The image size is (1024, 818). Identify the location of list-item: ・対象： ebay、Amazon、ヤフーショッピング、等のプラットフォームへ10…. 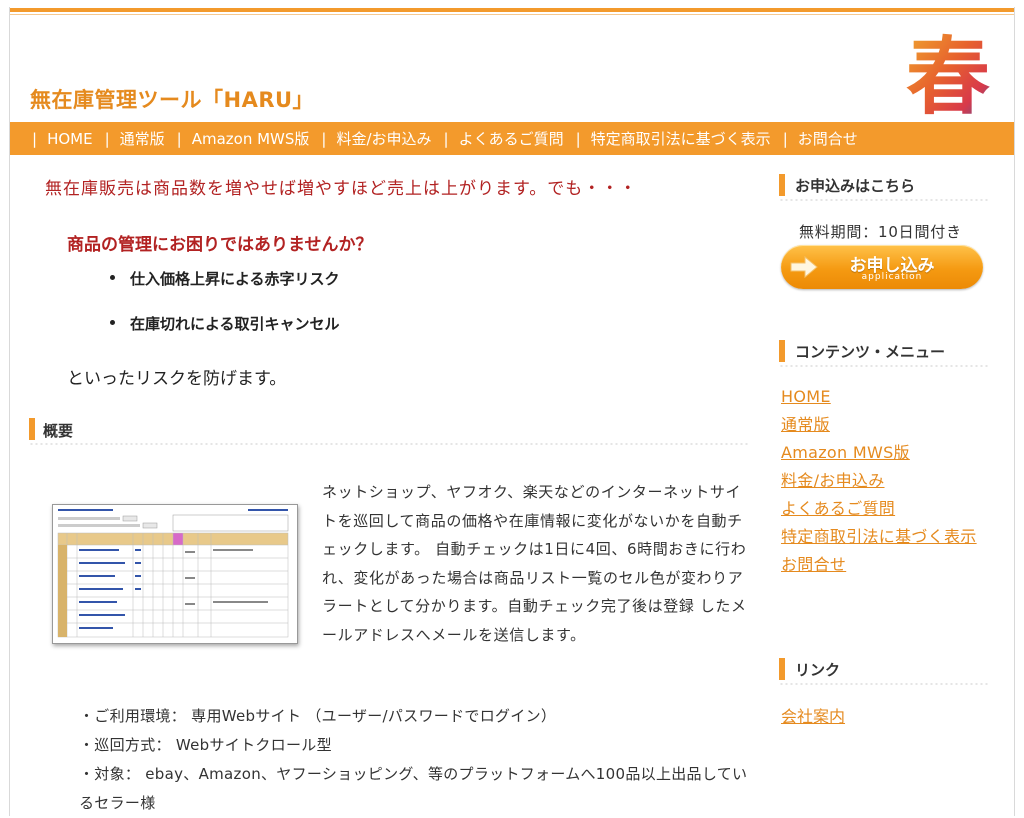
(413, 788).